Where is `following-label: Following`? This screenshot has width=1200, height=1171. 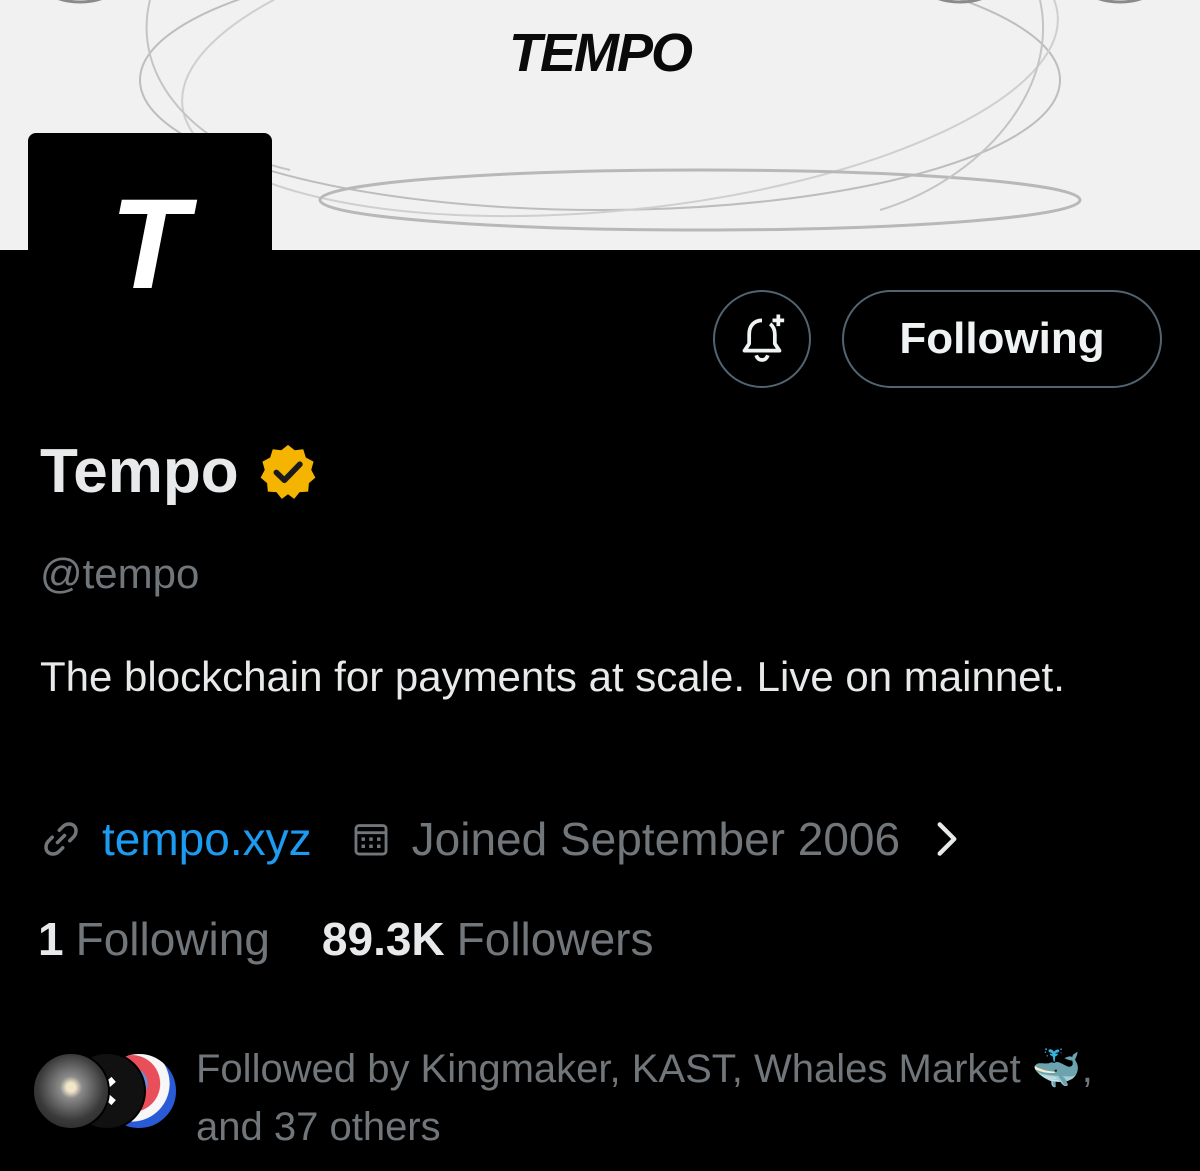
following-label: Following is located at coordinates (172, 939).